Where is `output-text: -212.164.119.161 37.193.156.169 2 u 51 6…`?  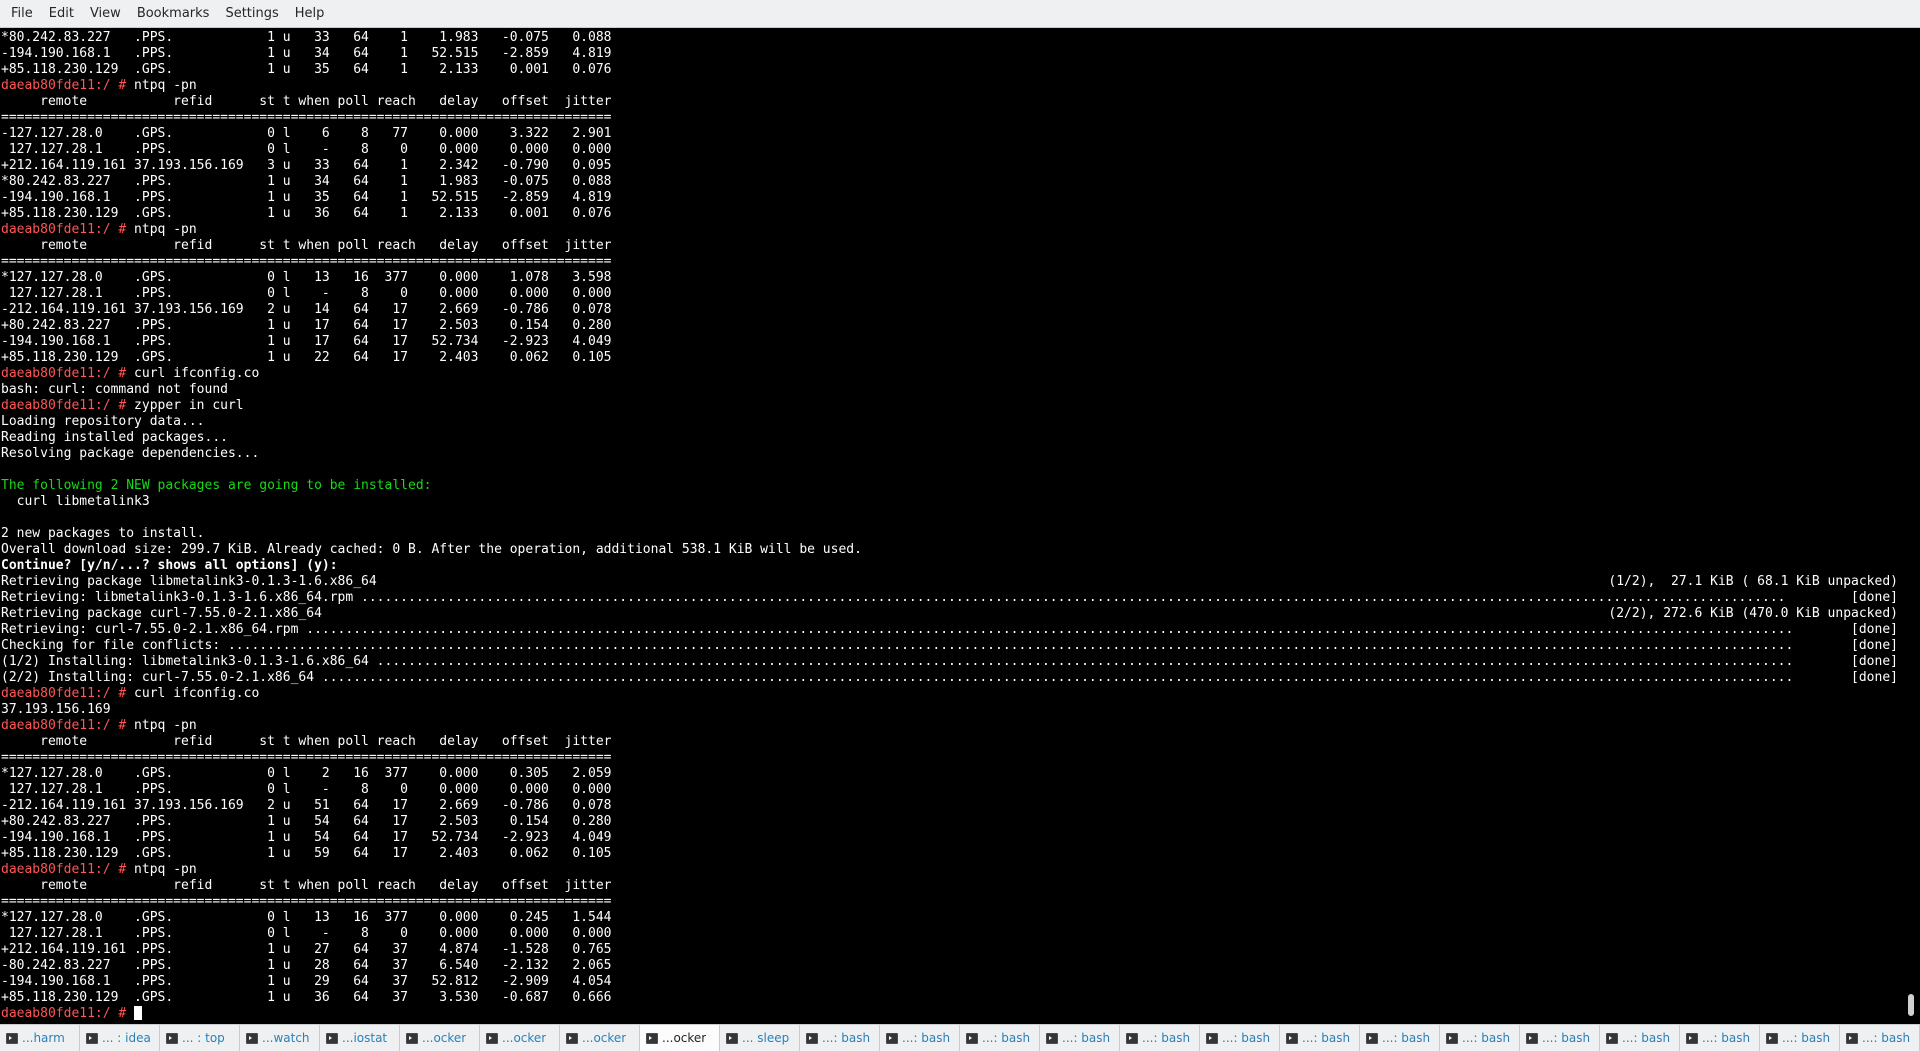 output-text: -212.164.119.161 37.193.156.169 2 u 51 6… is located at coordinates (306, 805).